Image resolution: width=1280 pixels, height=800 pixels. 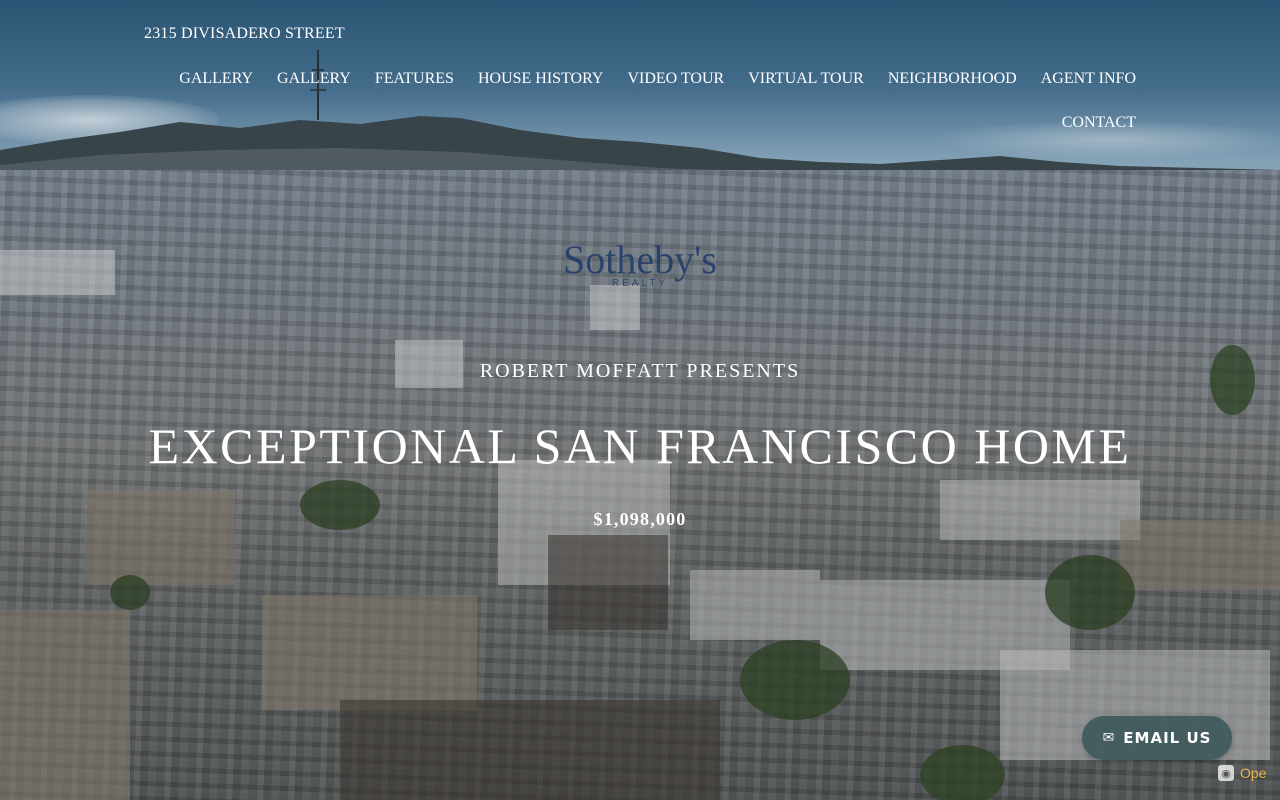 What do you see at coordinates (640, 519) in the screenshot?
I see `listing-price: $1,098,000` at bounding box center [640, 519].